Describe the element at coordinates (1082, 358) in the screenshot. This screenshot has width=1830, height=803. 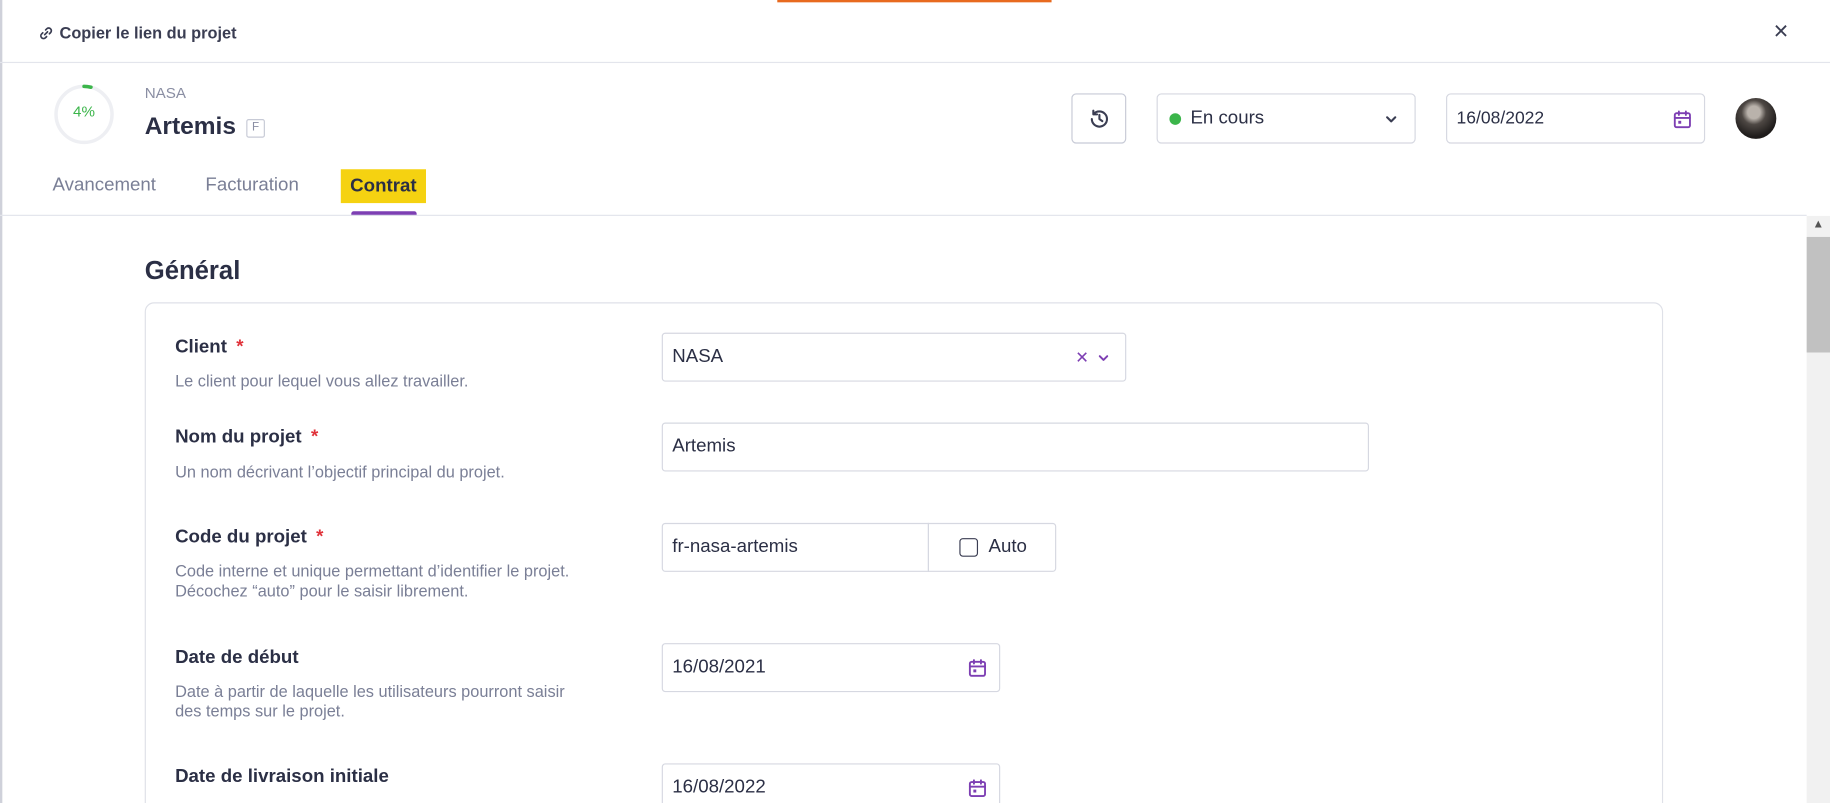
I see `clear-icon: ✕` at that location.